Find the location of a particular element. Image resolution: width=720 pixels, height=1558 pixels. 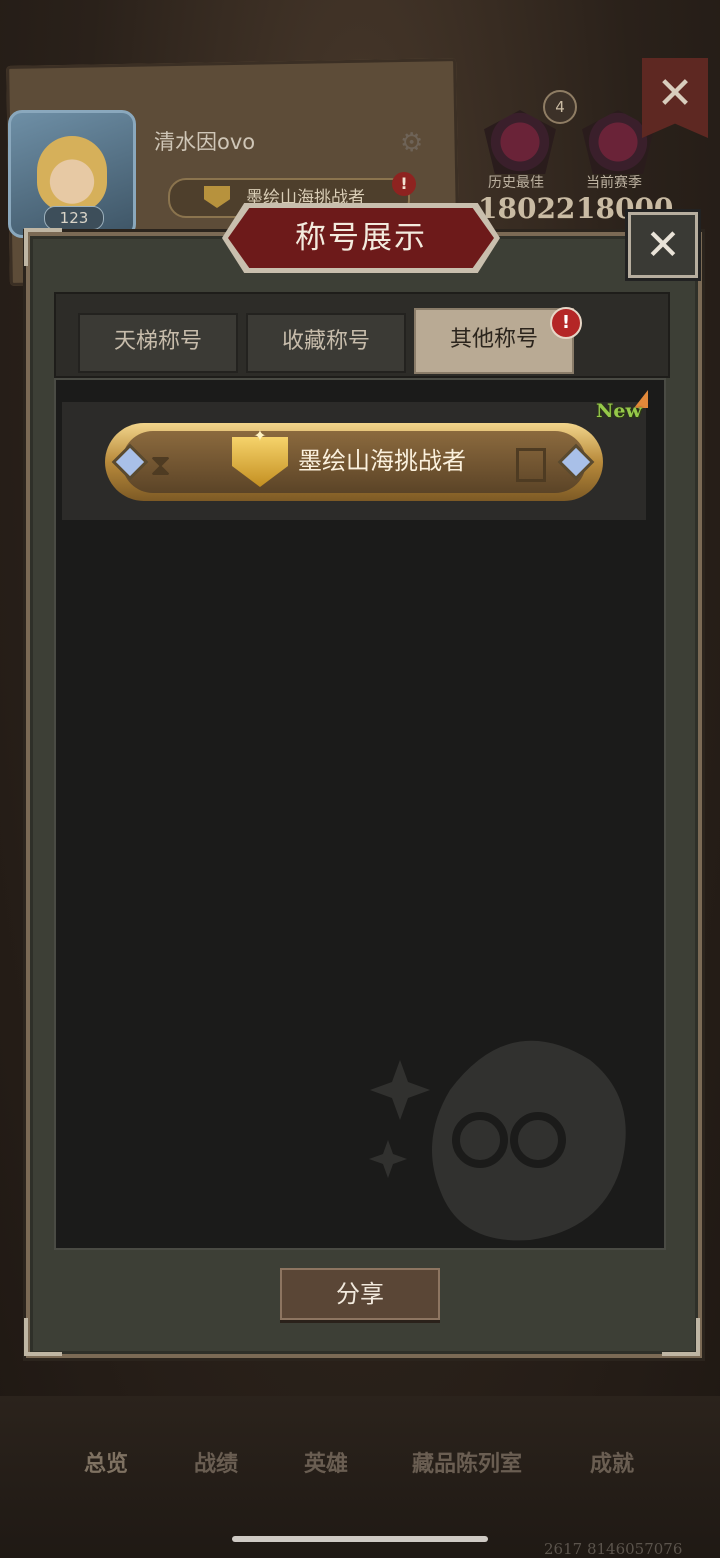

sparkle-icon: ✦ is located at coordinates (260, 435).